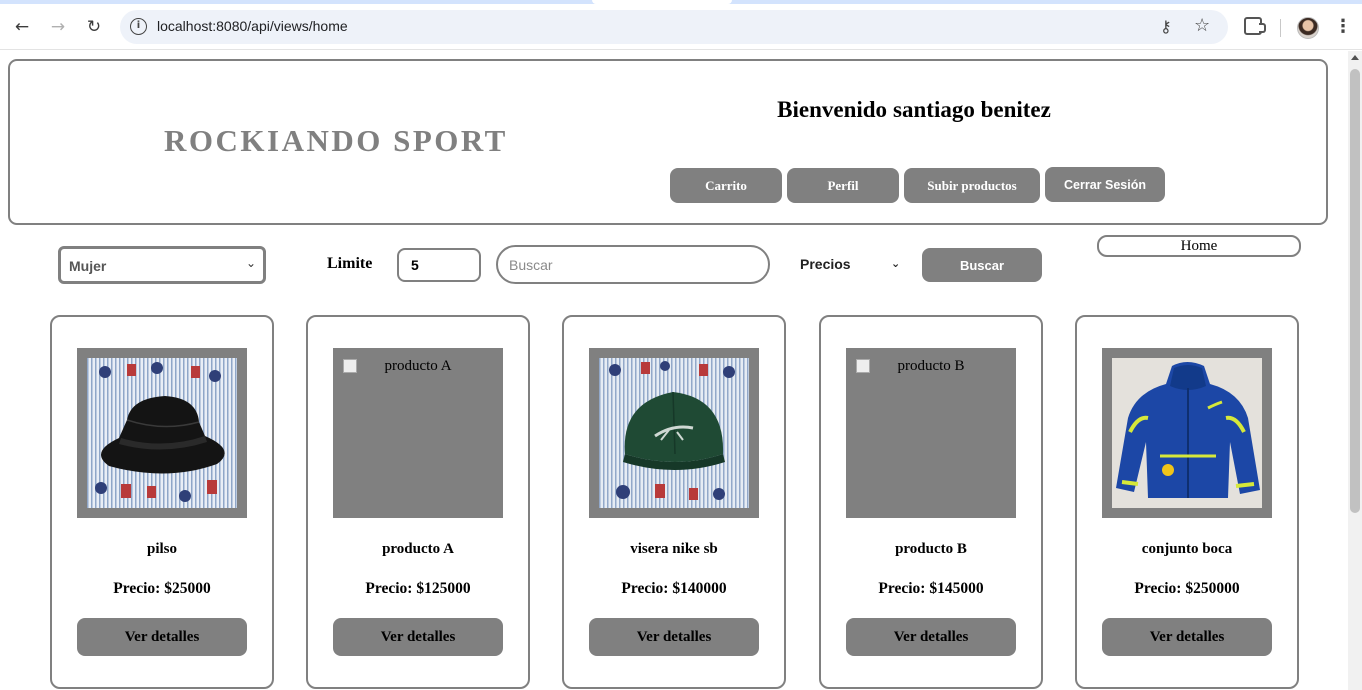 The width and height of the screenshot is (1362, 690). Describe the element at coordinates (1187, 549) in the screenshot. I see `product-name: conjunto boca` at that location.